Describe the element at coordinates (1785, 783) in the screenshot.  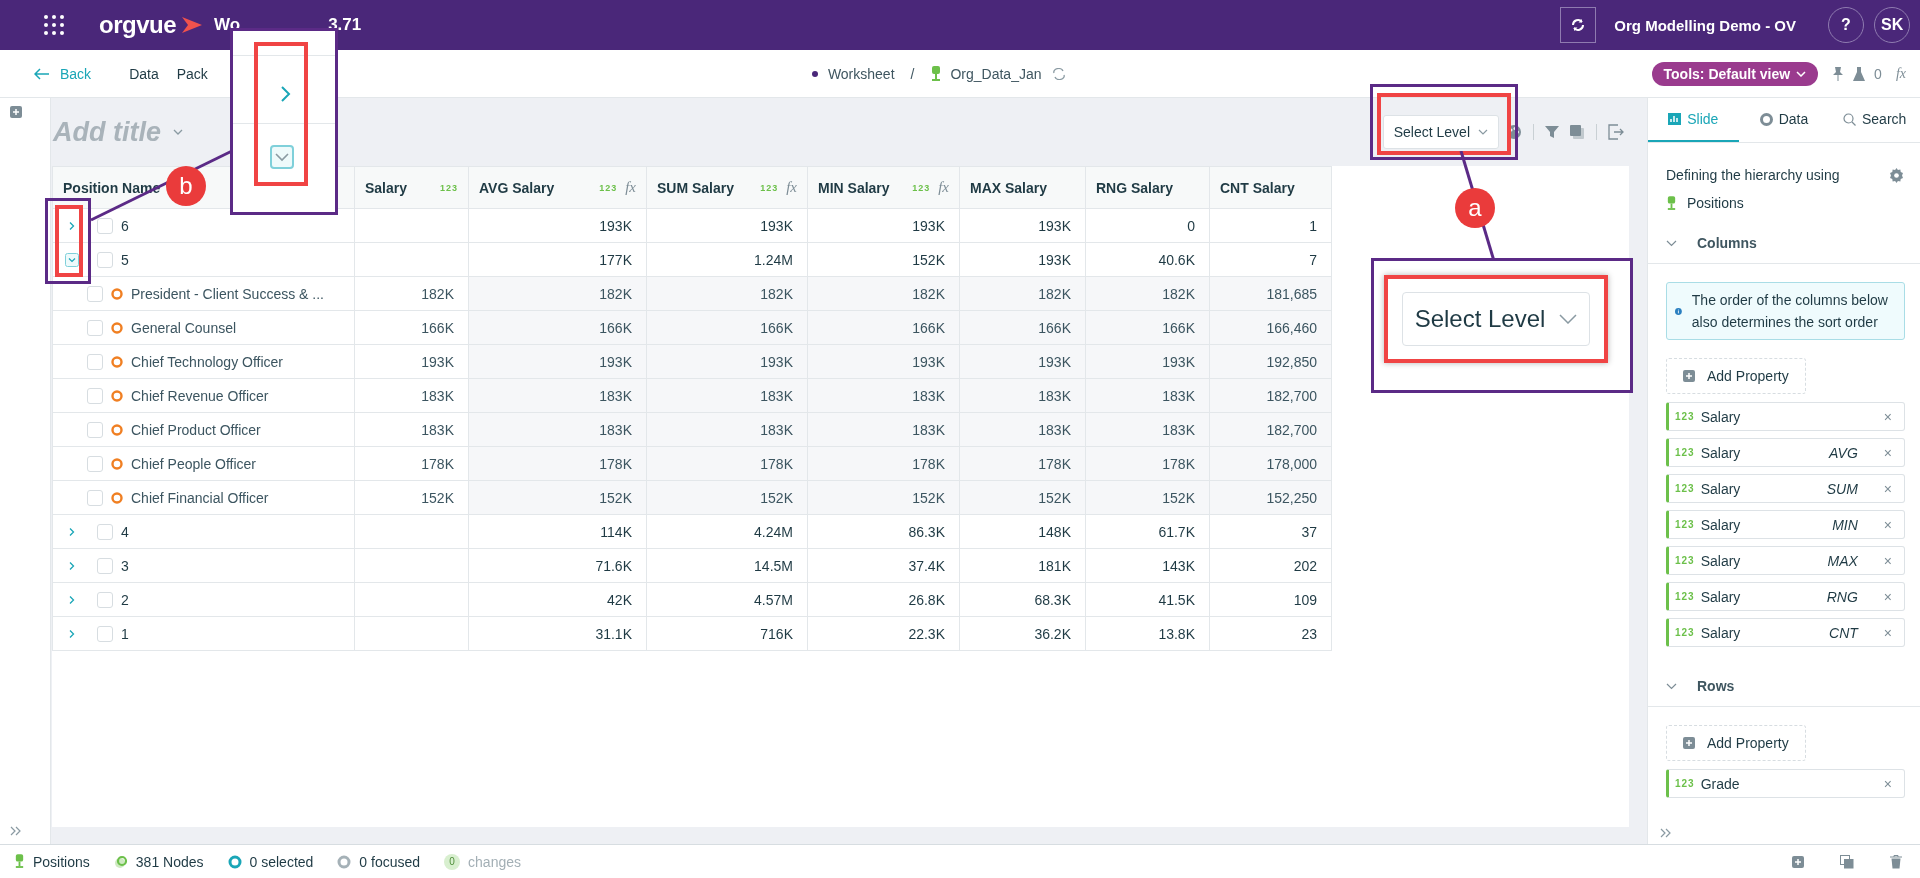
I see `property-item: 123 Grade ×` at that location.